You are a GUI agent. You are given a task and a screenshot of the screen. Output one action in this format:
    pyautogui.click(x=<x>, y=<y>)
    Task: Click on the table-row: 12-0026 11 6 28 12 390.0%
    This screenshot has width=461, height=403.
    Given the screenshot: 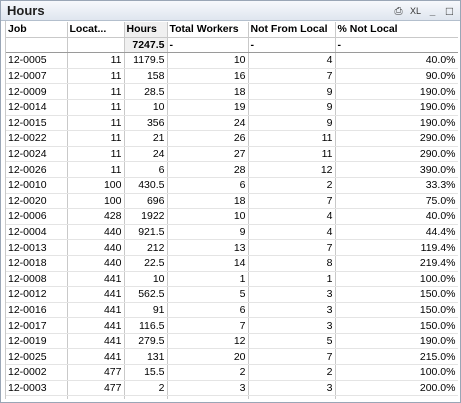 What is the action you would take?
    pyautogui.click(x=232, y=169)
    